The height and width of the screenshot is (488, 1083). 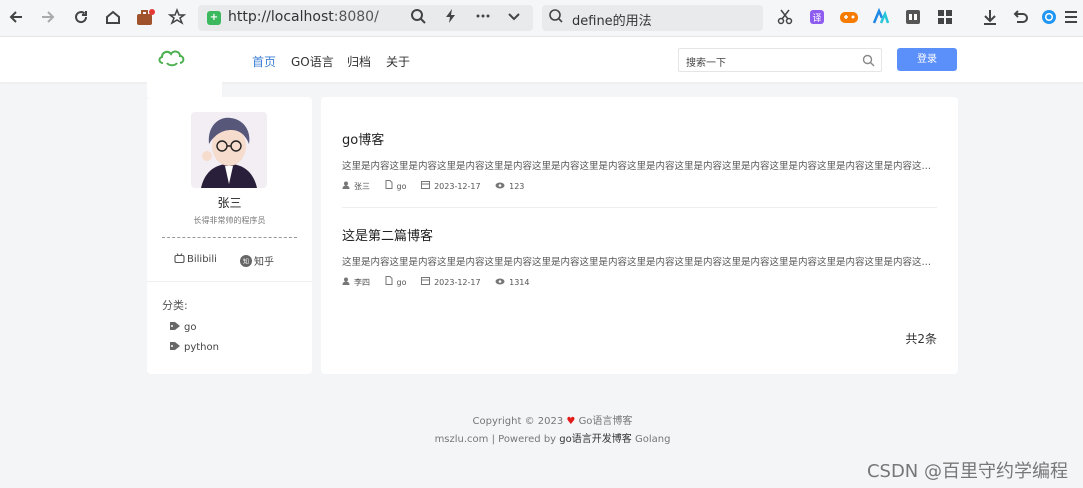 What do you see at coordinates (706, 63) in the screenshot?
I see `site-search-placeholder: 搜索一下` at bounding box center [706, 63].